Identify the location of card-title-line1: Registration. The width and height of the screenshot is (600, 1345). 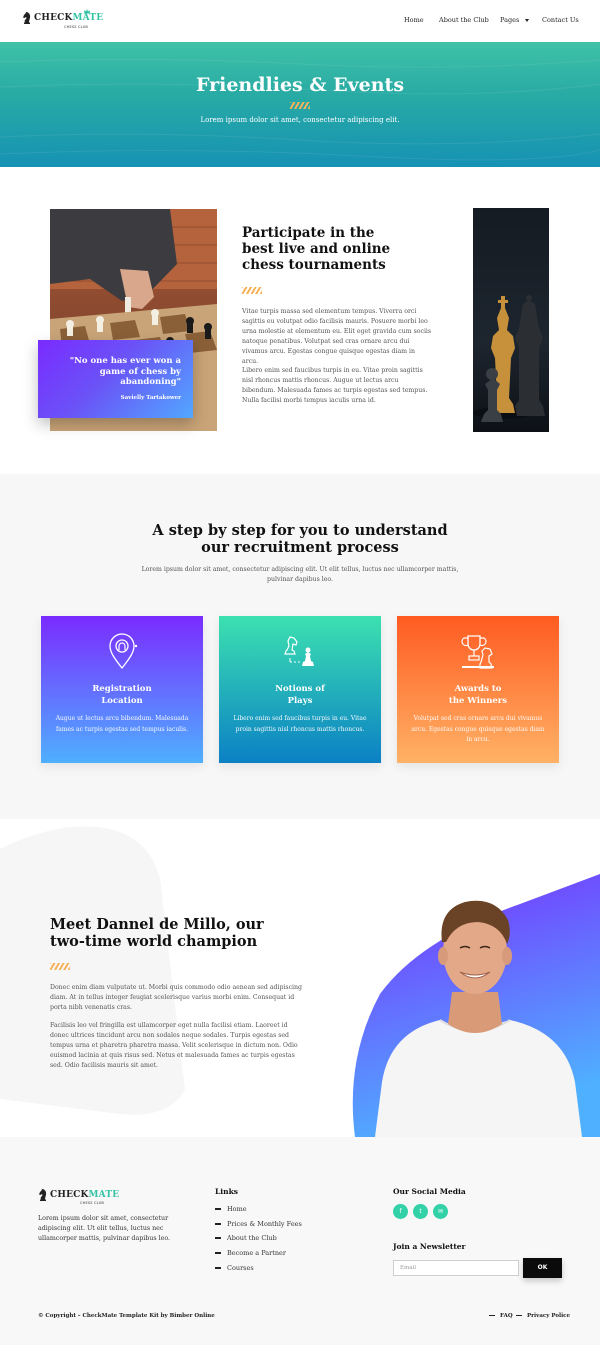
(122, 689).